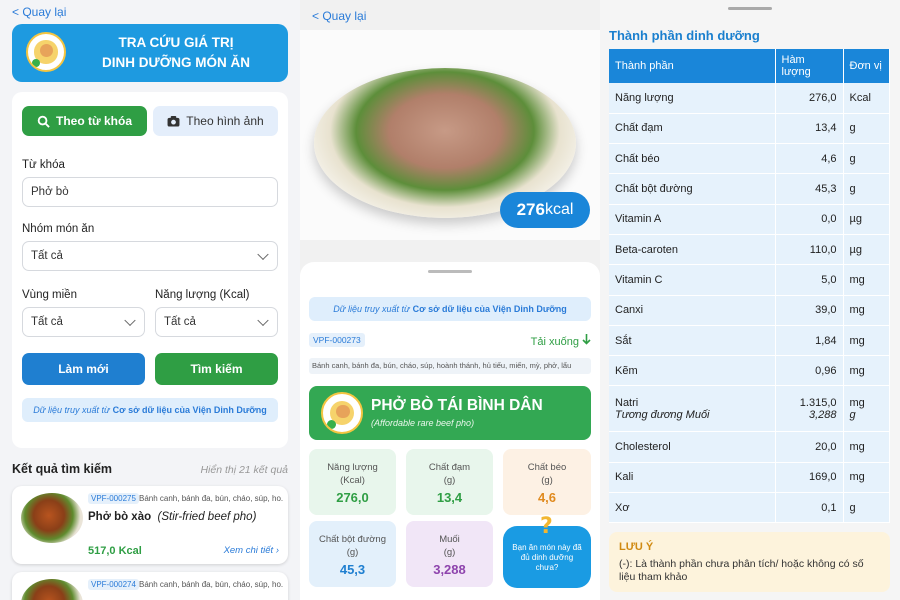 The width and height of the screenshot is (900, 600). Describe the element at coordinates (216, 369) in the screenshot. I see `search-button: Tìm kiếm` at that location.